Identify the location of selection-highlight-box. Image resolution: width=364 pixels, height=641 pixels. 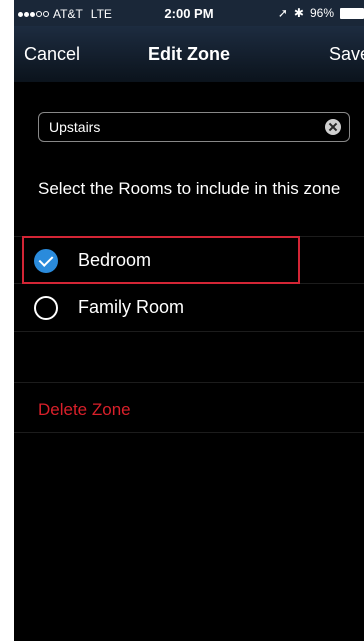
(161, 260).